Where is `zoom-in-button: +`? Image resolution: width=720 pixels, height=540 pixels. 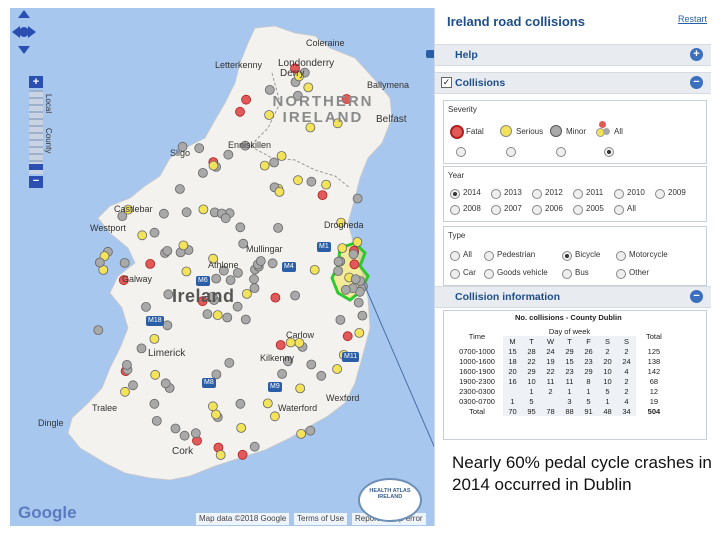 zoom-in-button: + is located at coordinates (36, 82).